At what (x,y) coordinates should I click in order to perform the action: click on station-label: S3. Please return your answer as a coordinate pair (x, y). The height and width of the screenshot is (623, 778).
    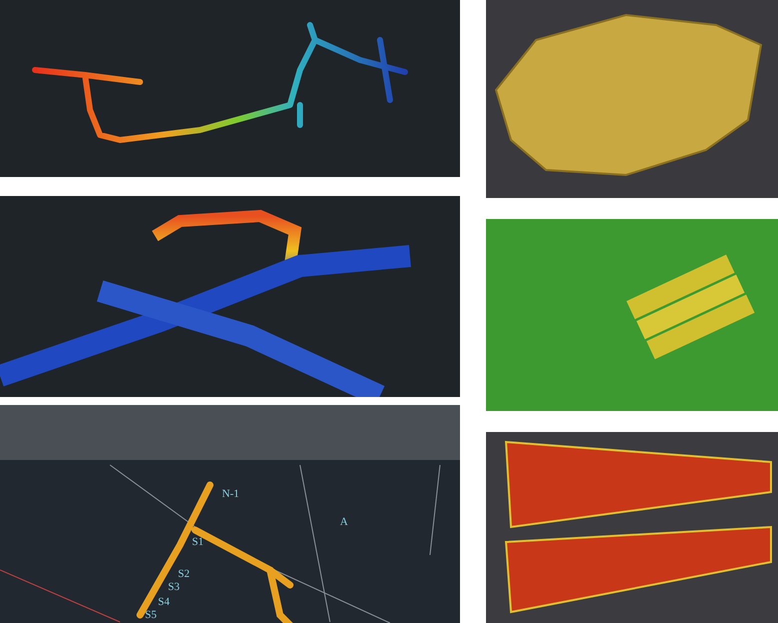
    Looking at the image, I should click on (174, 587).